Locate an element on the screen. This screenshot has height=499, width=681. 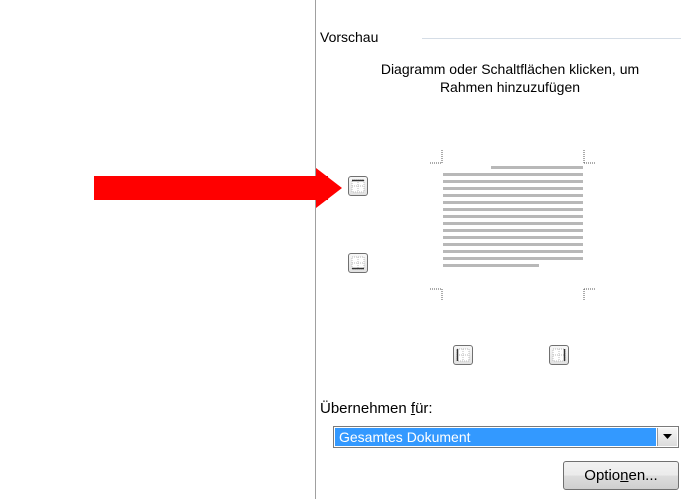
apply-to-selected-value: Gesamtes Dokument is located at coordinates (495, 437).